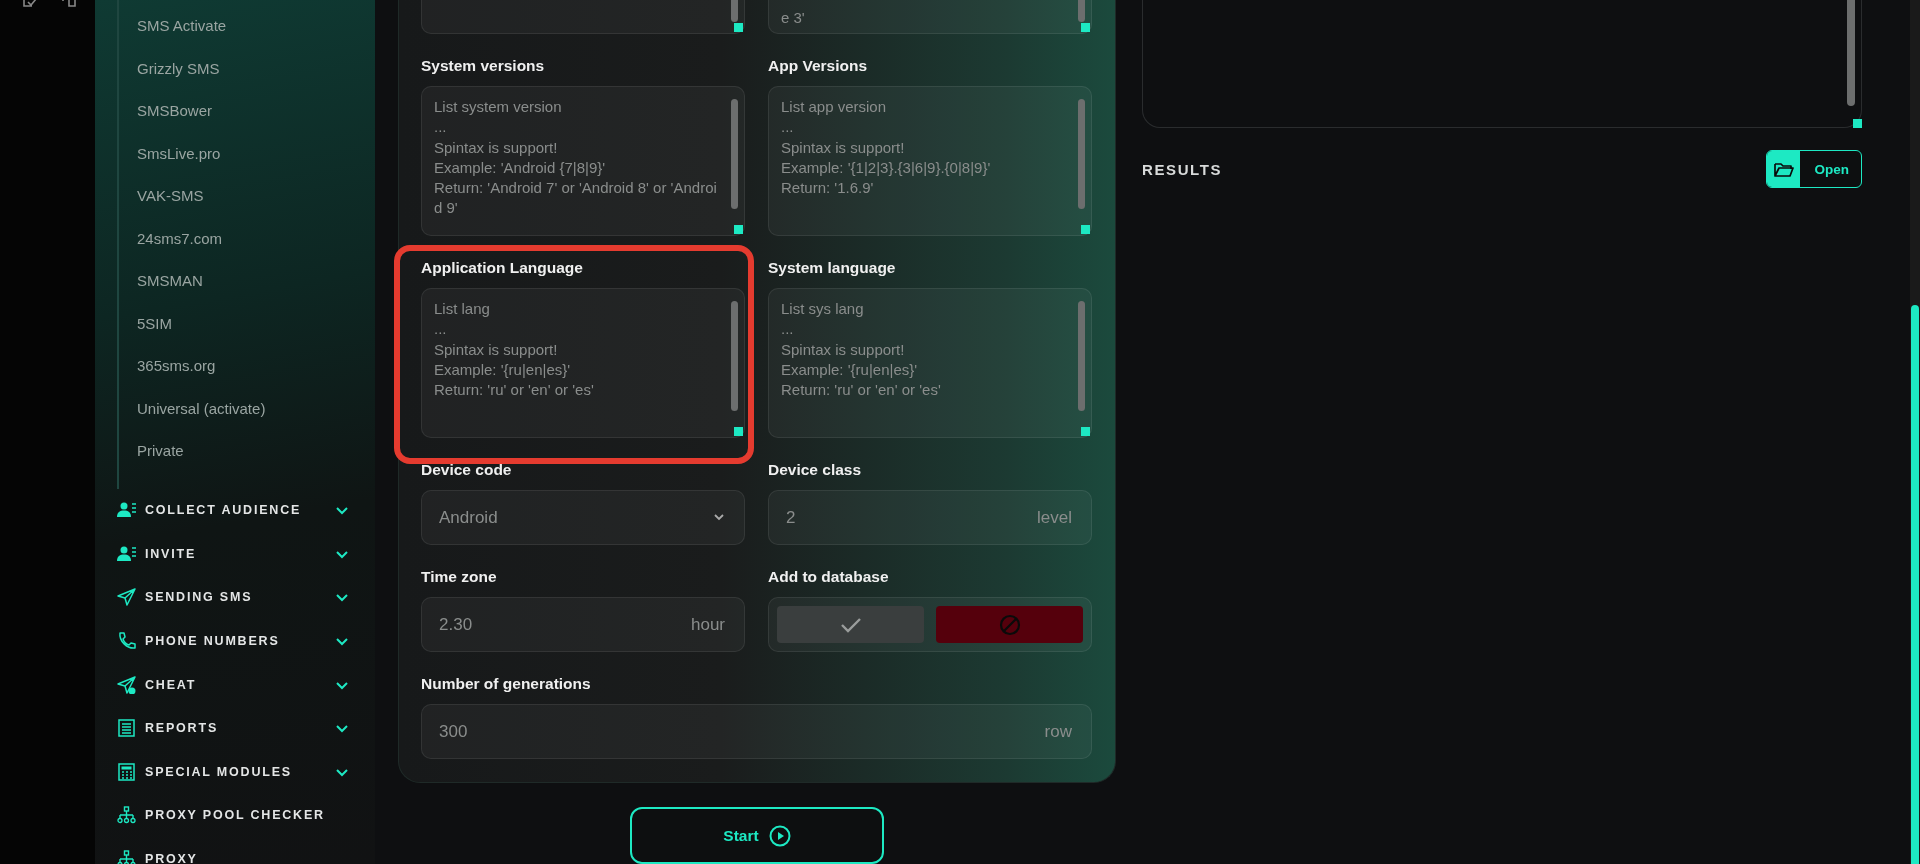  I want to click on sidebar-subitem: VAK-SMS, so click(247, 198).